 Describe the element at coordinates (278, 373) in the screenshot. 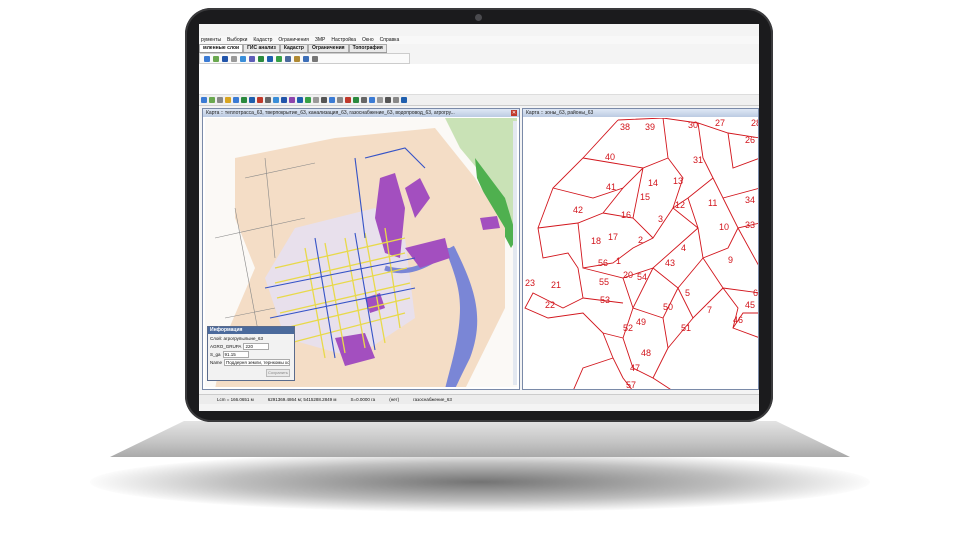

I see `save-button: Сохранить` at that location.